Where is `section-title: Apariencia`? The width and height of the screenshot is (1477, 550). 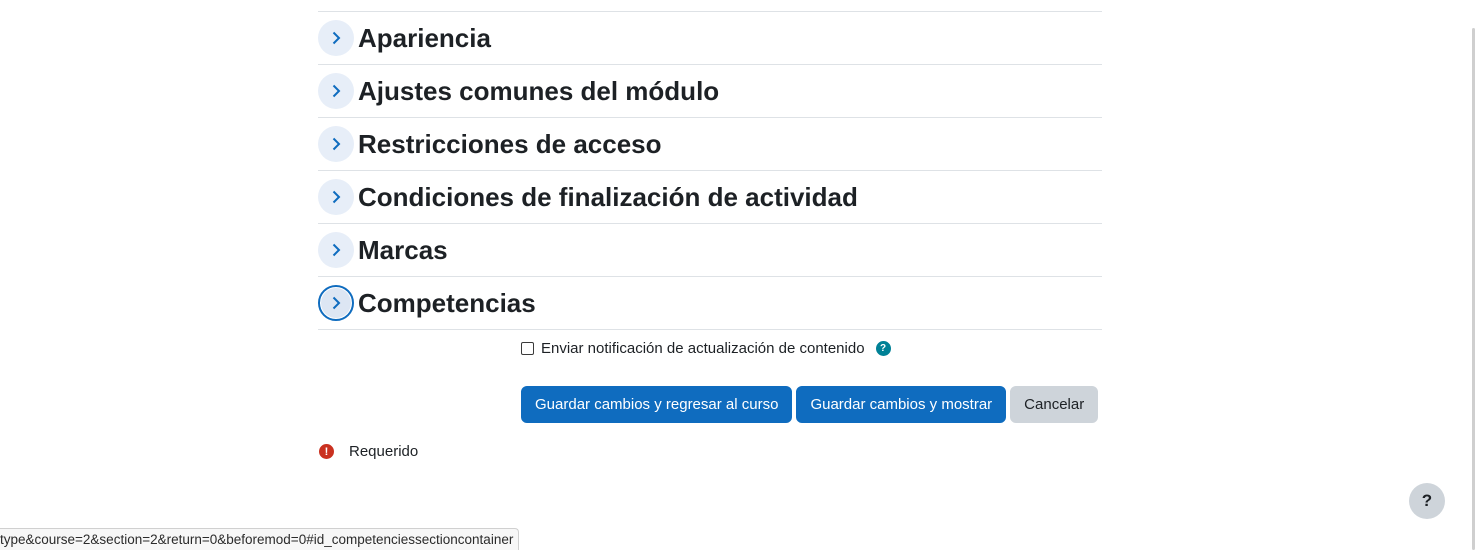
section-title: Apariencia is located at coordinates (424, 38).